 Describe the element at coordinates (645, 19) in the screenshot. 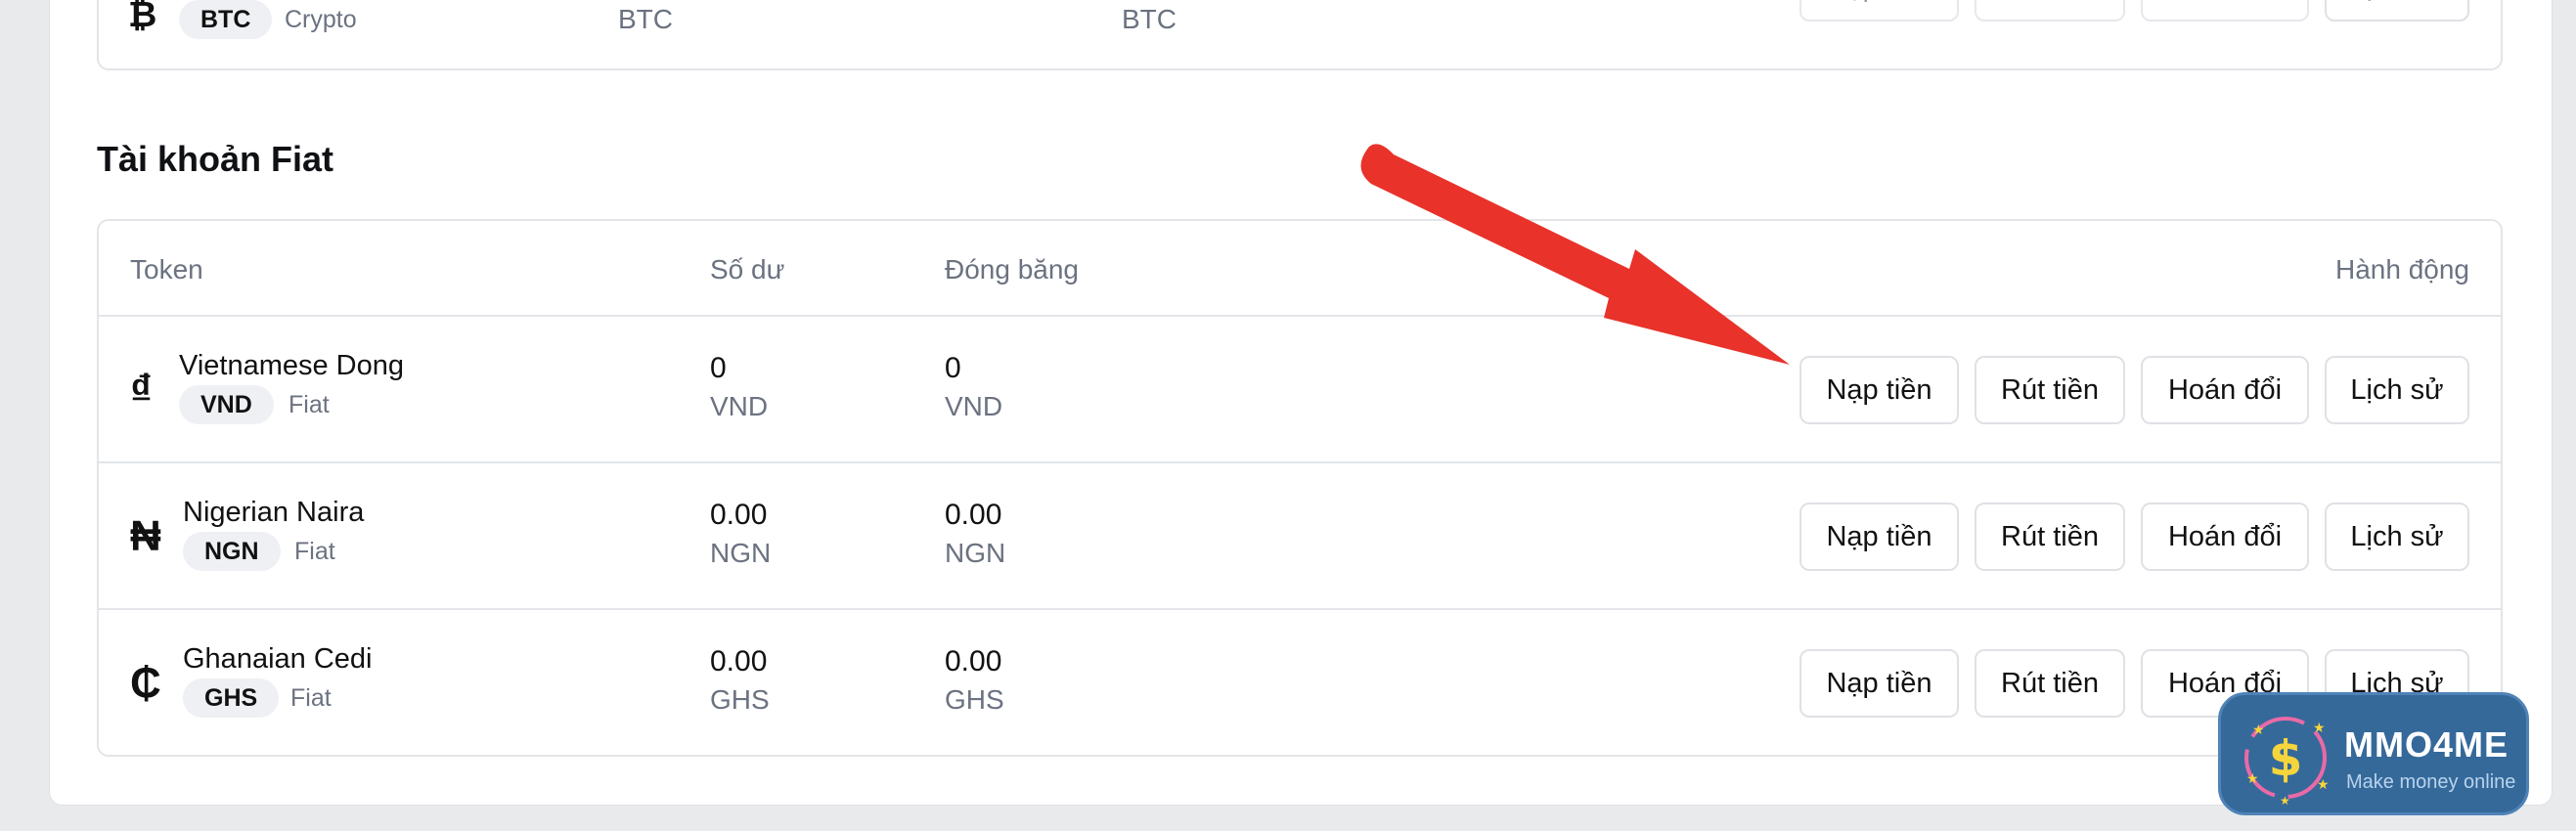

I see `balance-unit: BTC` at that location.